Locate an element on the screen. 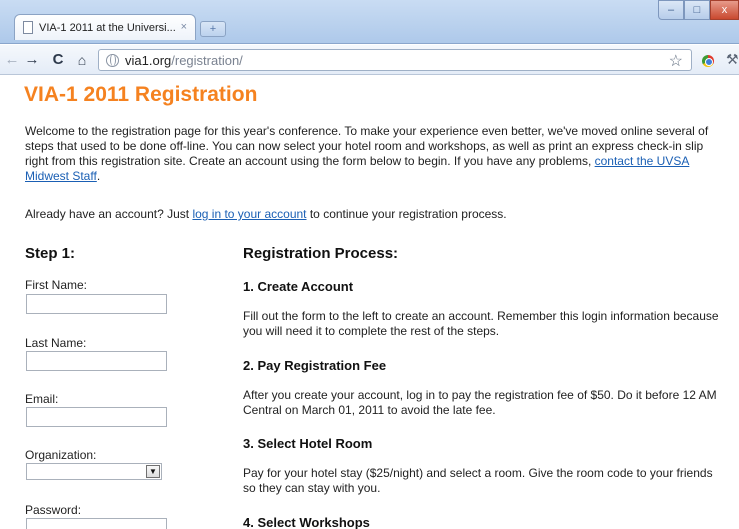 The image size is (739, 529). email-field is located at coordinates (96, 417).